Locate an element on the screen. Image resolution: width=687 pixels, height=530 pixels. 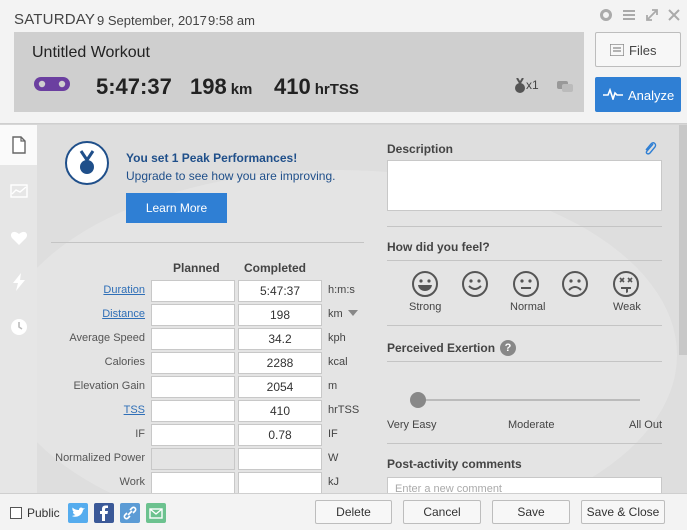
comments-label: Post-activity comments is located at coordinates (454, 464).